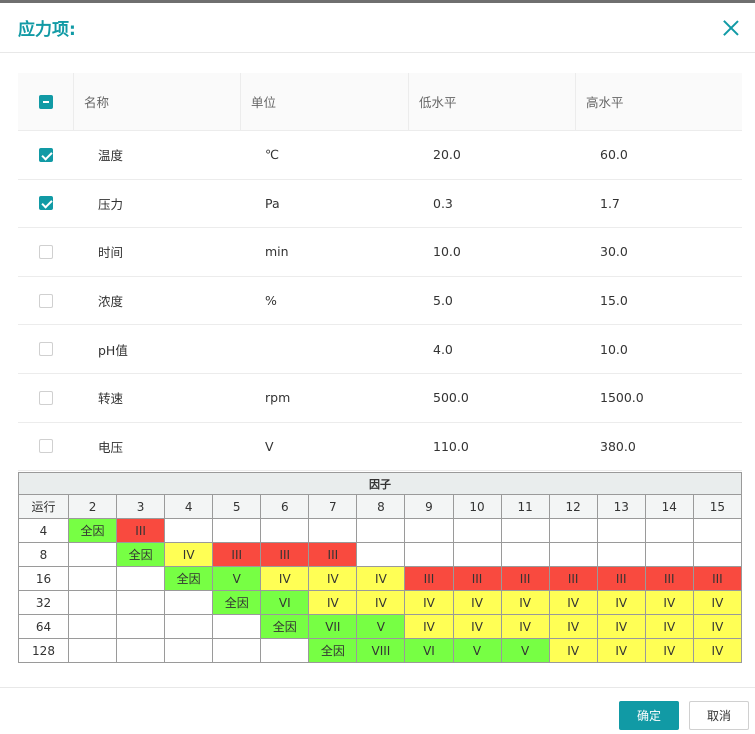  What do you see at coordinates (381, 650) in the screenshot?
I see `resolution-cell: VIII` at bounding box center [381, 650].